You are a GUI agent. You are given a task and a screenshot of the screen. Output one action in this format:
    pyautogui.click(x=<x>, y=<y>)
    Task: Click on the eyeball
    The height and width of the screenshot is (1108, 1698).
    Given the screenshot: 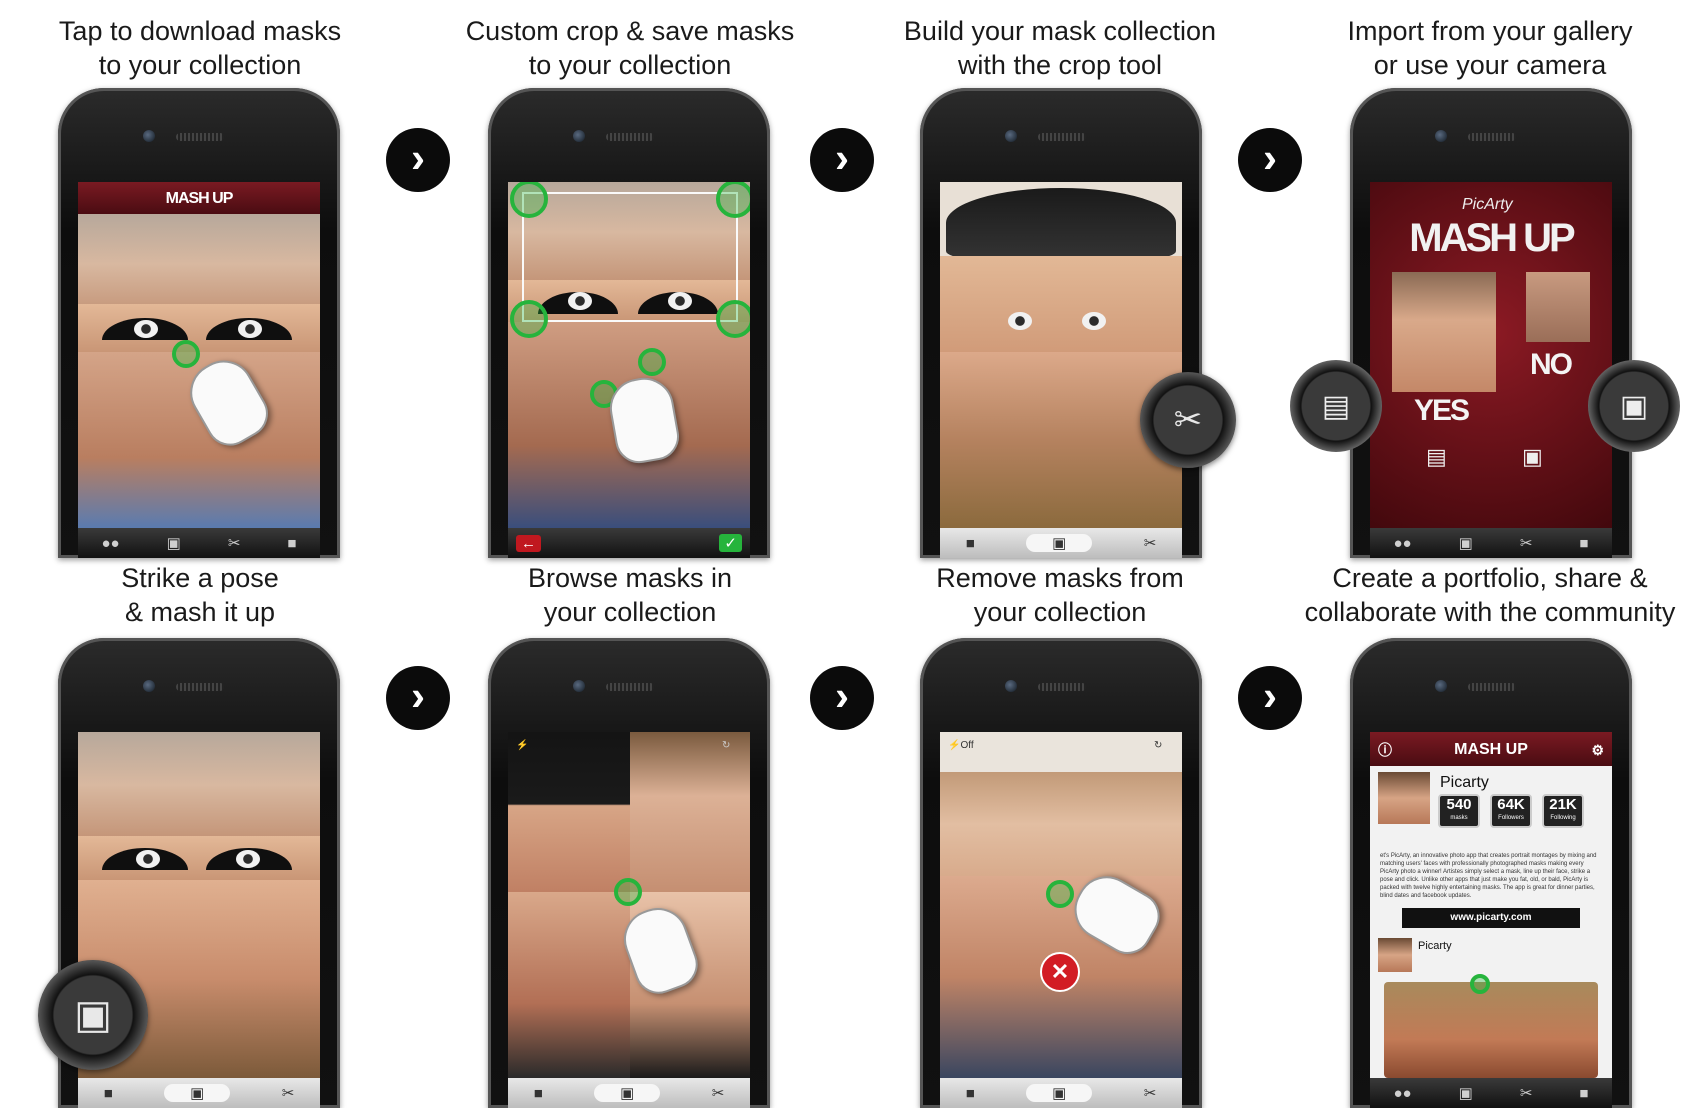 What is the action you would take?
    pyautogui.click(x=1094, y=321)
    